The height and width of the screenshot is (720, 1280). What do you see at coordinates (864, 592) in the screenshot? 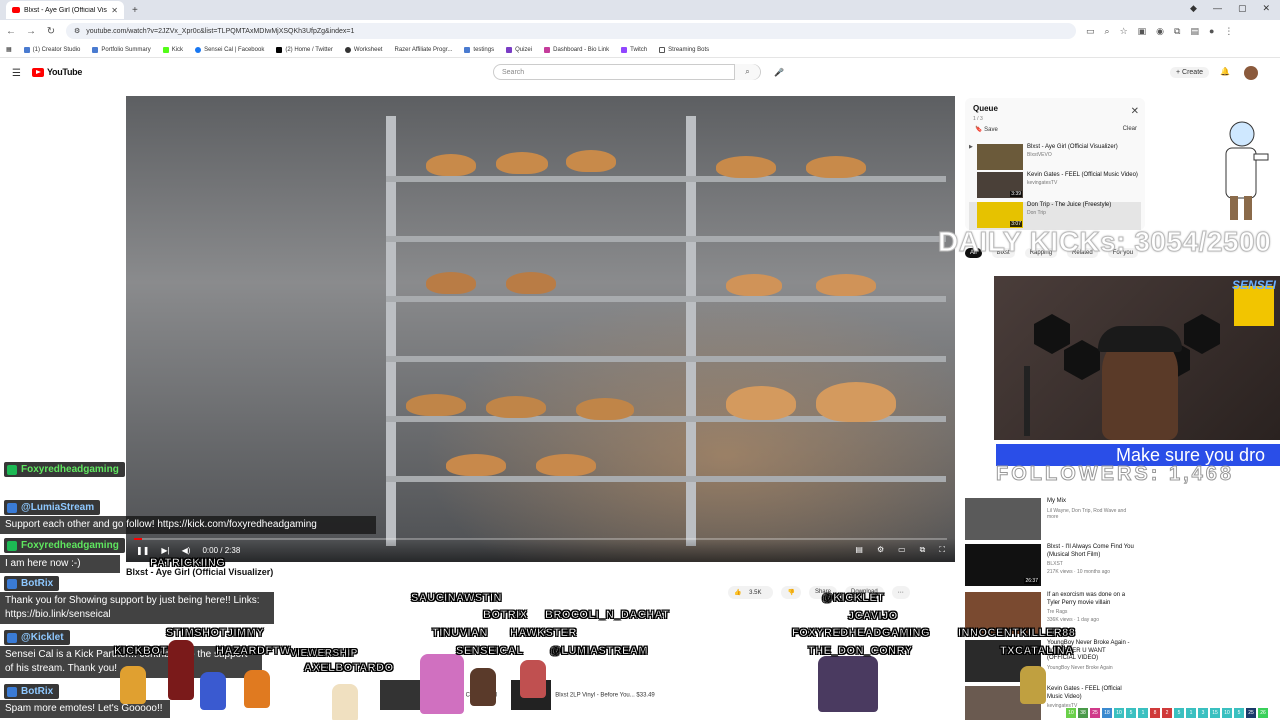
I see `download-button: Download` at bounding box center [864, 592].